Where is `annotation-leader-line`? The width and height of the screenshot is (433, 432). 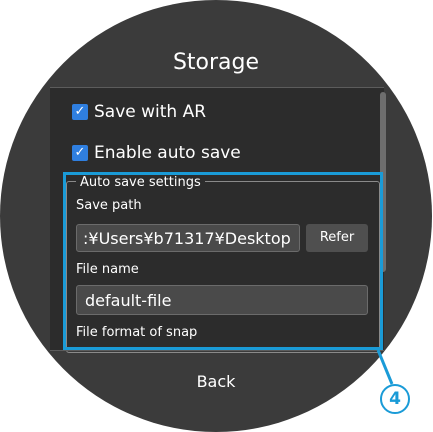
annotation-leader-line is located at coordinates (385, 367).